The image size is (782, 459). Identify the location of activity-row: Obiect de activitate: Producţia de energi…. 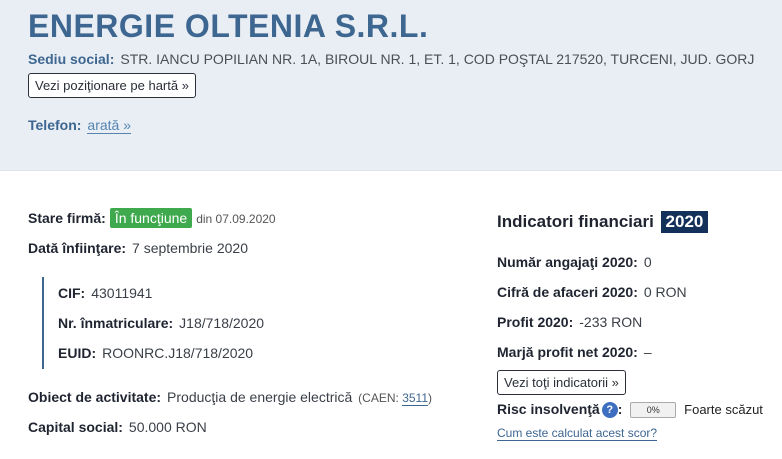
(230, 397).